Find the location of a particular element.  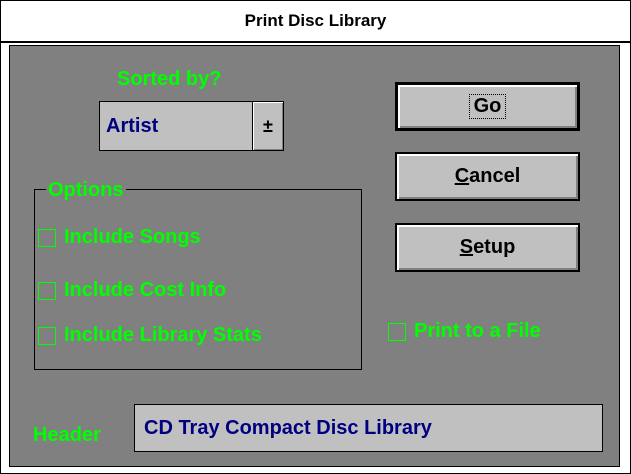

sort-by-dropdown: Artist ± is located at coordinates (191, 126).